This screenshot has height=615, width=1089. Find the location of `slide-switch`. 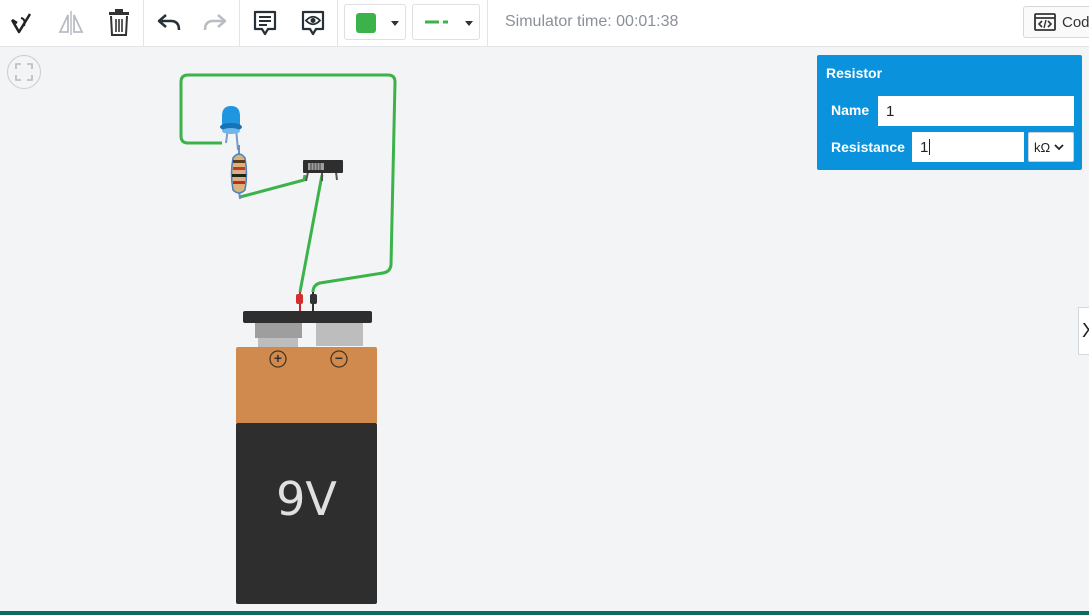

slide-switch is located at coordinates (323, 171).